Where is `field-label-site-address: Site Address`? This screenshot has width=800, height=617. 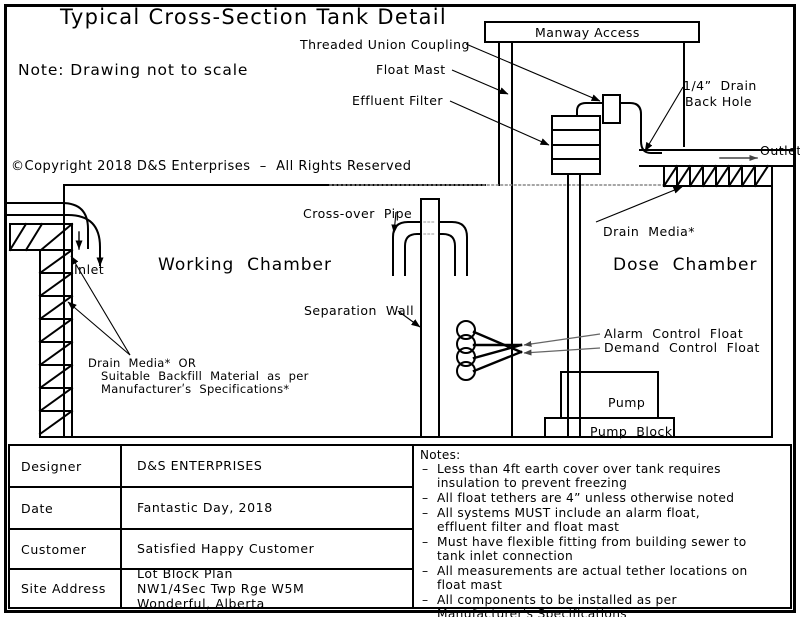 field-label-site-address: Site Address is located at coordinates (66, 588).